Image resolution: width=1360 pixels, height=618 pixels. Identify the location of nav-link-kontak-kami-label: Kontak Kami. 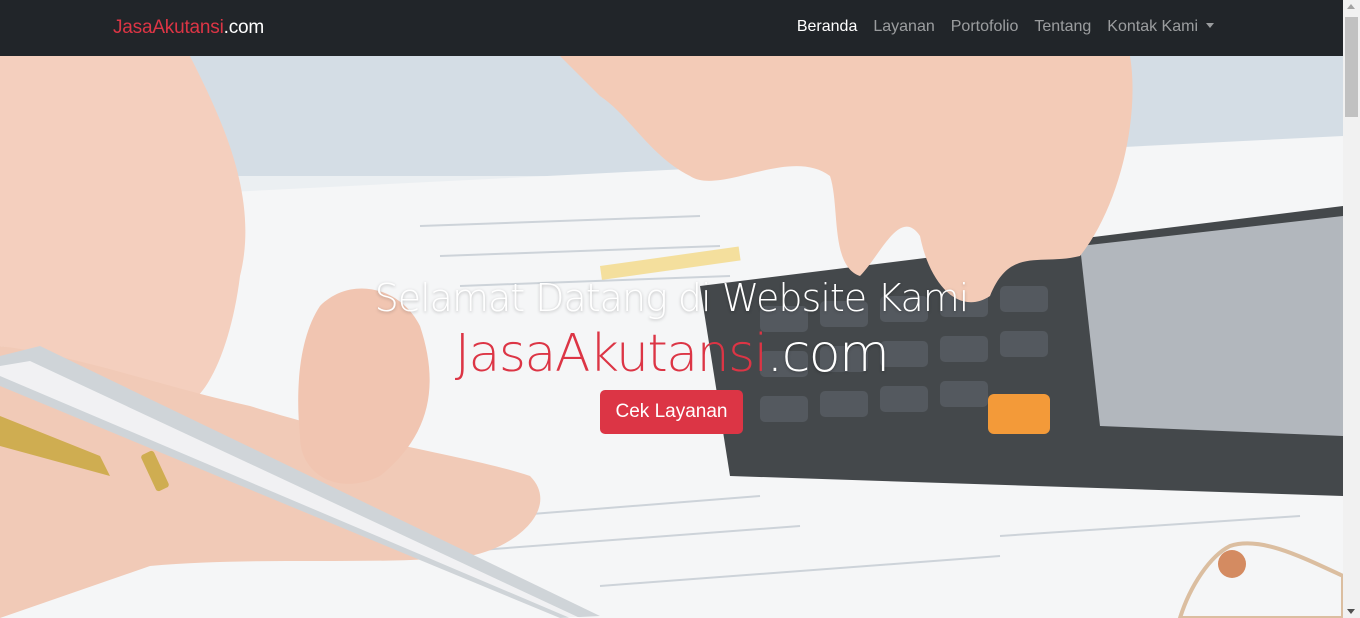
(1152, 26).